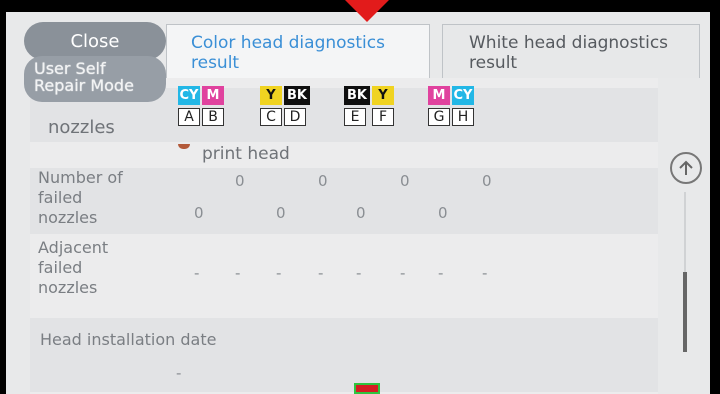  What do you see at coordinates (383, 117) in the screenshot?
I see `letter-f: F` at bounding box center [383, 117].